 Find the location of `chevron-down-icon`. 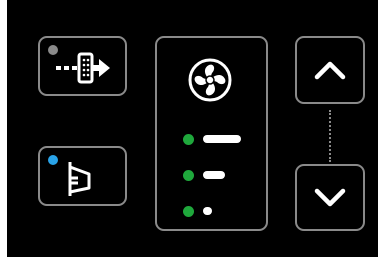

chevron-down-icon is located at coordinates (330, 197).